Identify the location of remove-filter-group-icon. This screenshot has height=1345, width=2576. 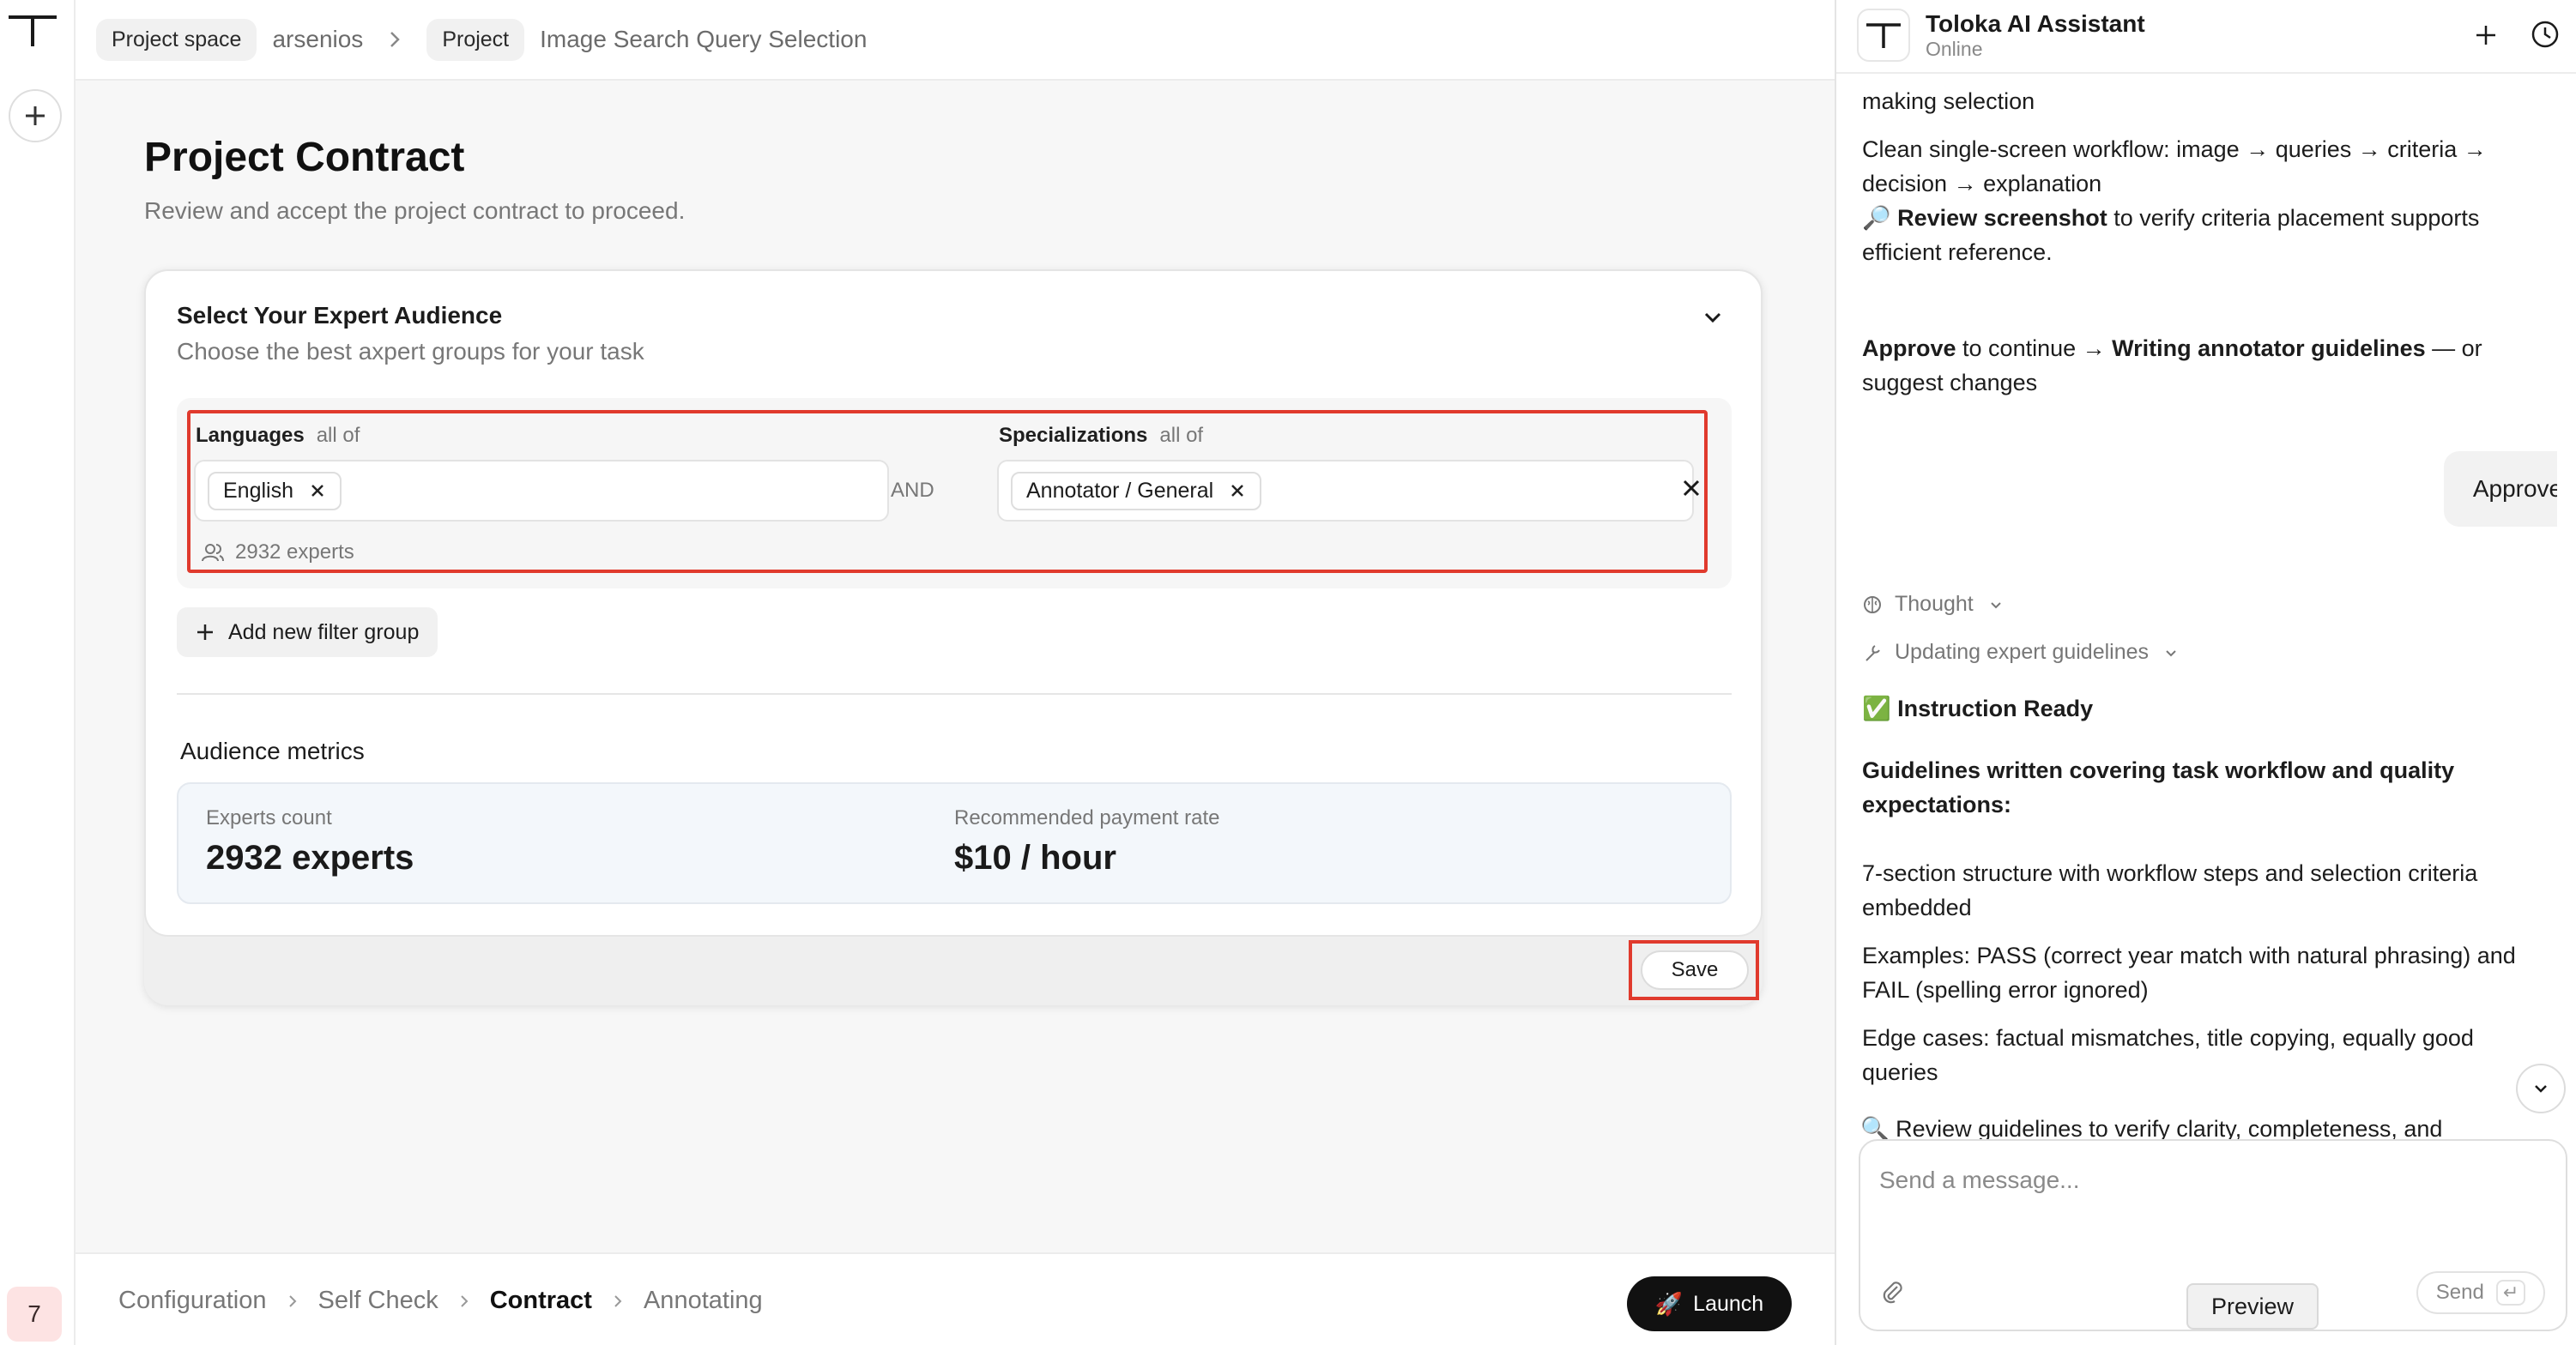
(1691, 488).